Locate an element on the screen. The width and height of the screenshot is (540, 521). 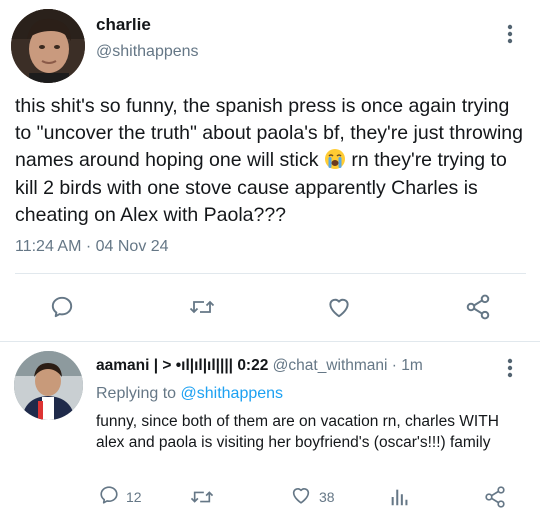
action-bar is located at coordinates (270, 307).